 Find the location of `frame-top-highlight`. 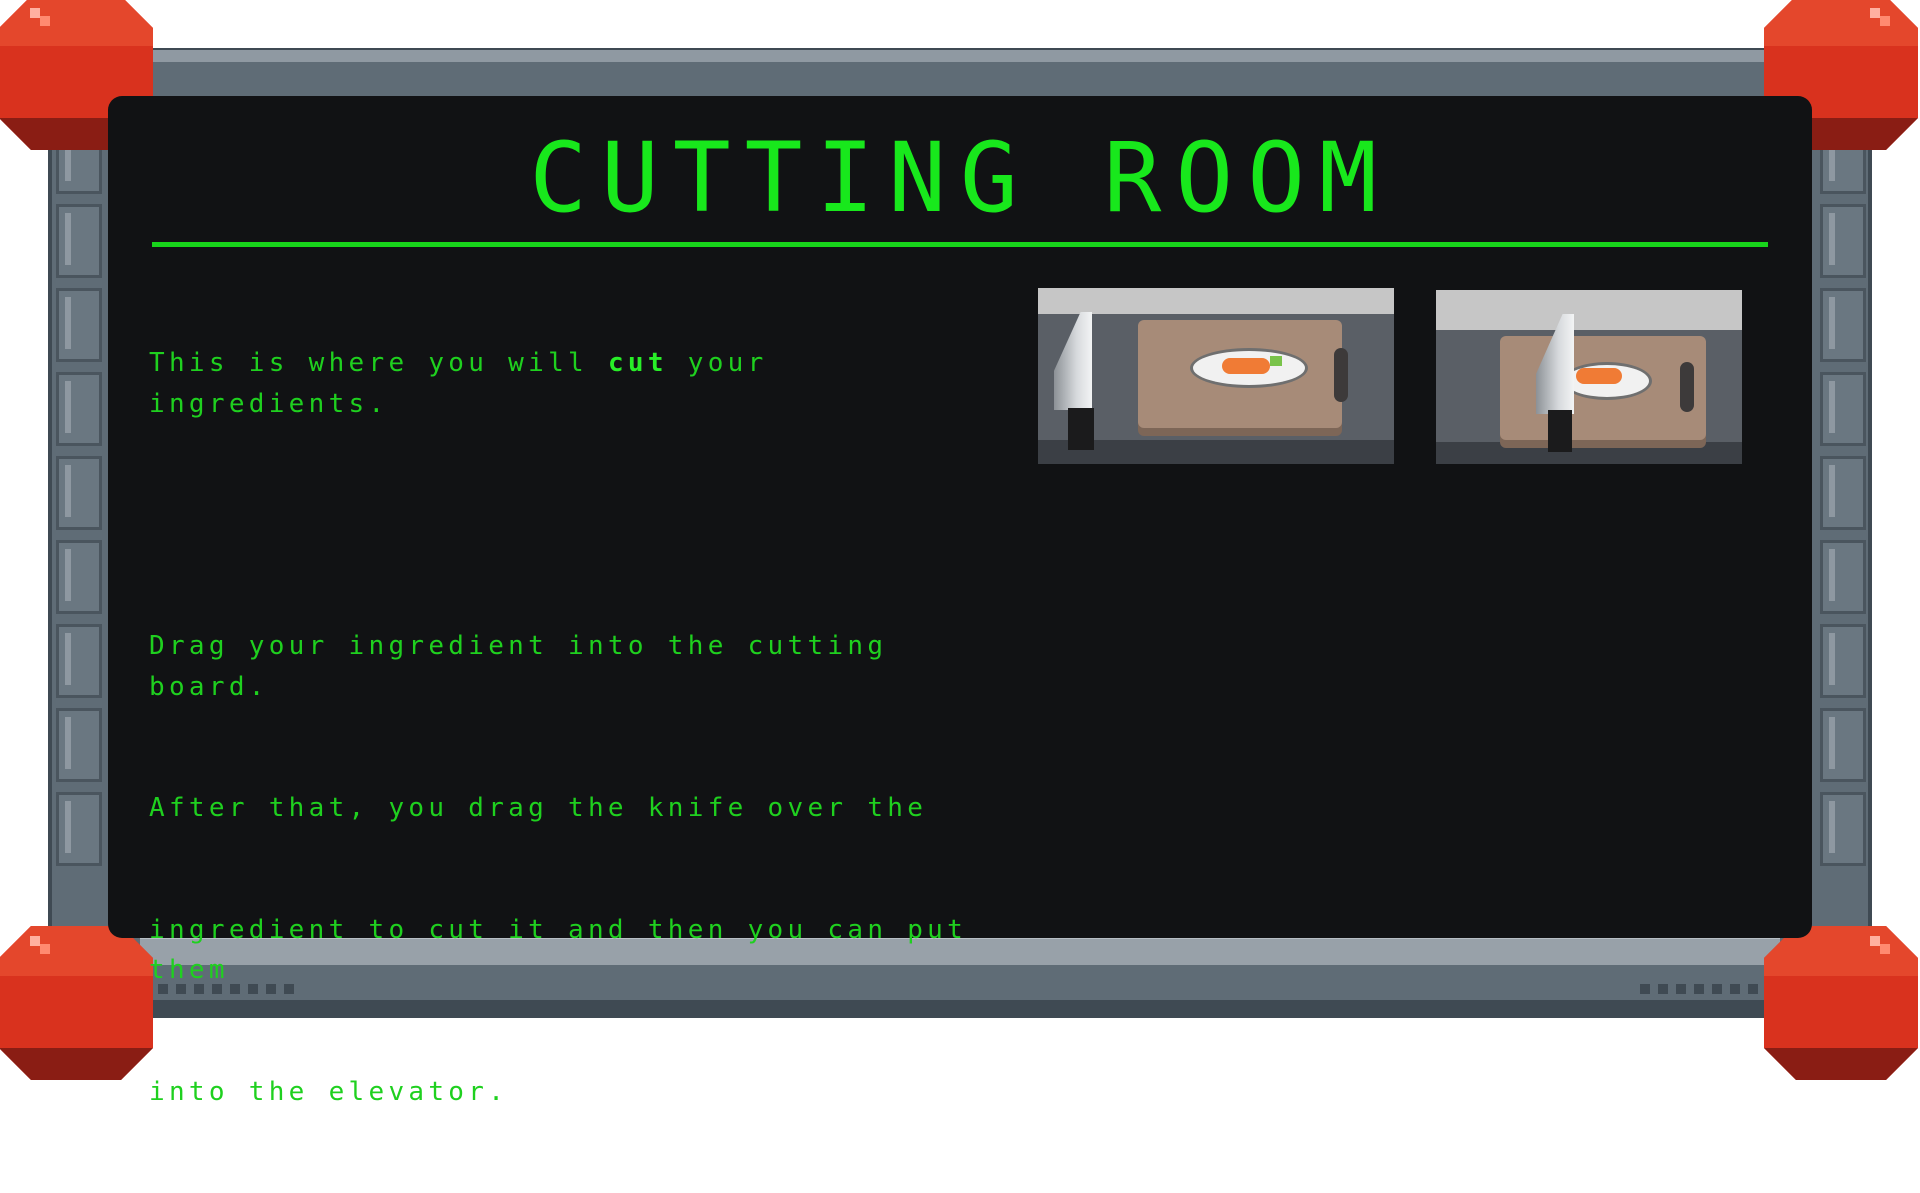

frame-top-highlight is located at coordinates (960, 56).